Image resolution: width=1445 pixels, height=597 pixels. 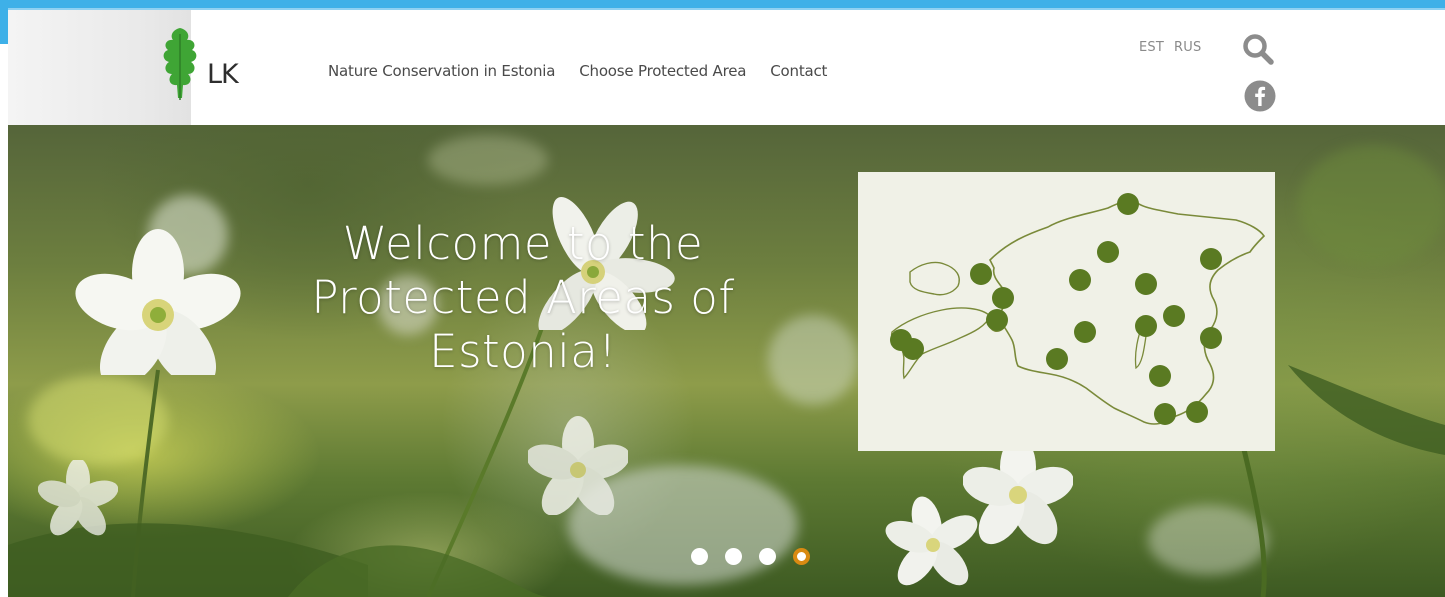 I want to click on language-switcher: EST RUS, so click(x=1170, y=47).